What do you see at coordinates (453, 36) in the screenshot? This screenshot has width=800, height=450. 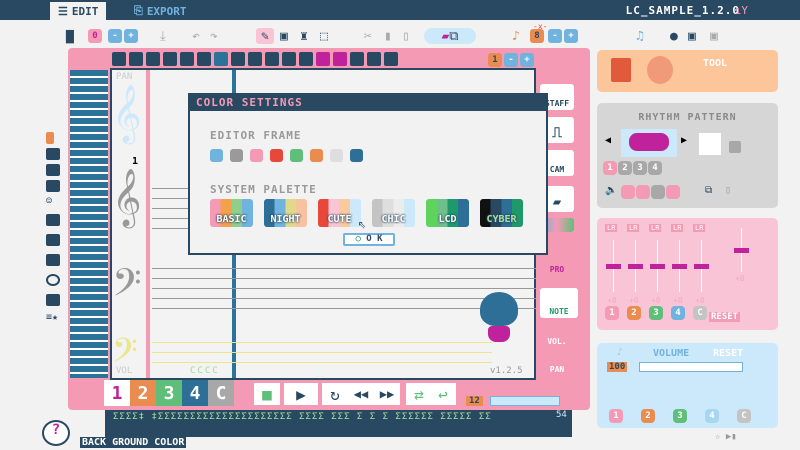 I see `duplicate-icon: ⧉` at bounding box center [453, 36].